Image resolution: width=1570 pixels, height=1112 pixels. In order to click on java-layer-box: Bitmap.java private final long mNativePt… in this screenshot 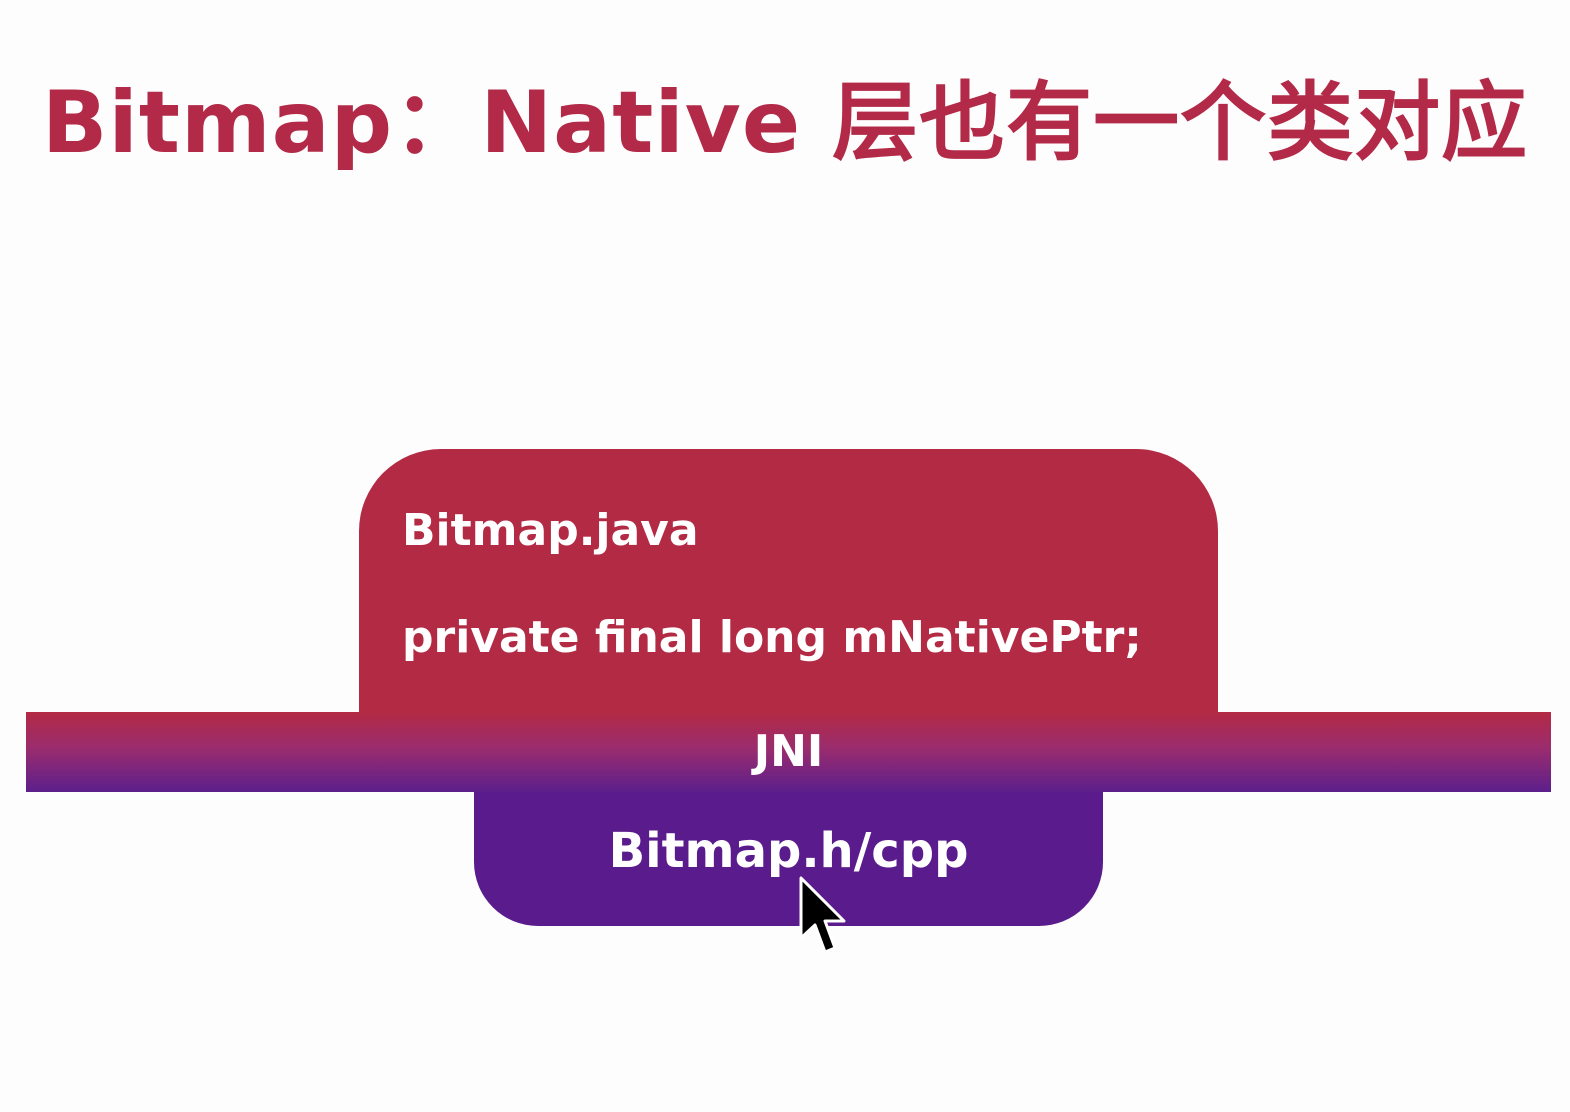, I will do `click(788, 589)`.